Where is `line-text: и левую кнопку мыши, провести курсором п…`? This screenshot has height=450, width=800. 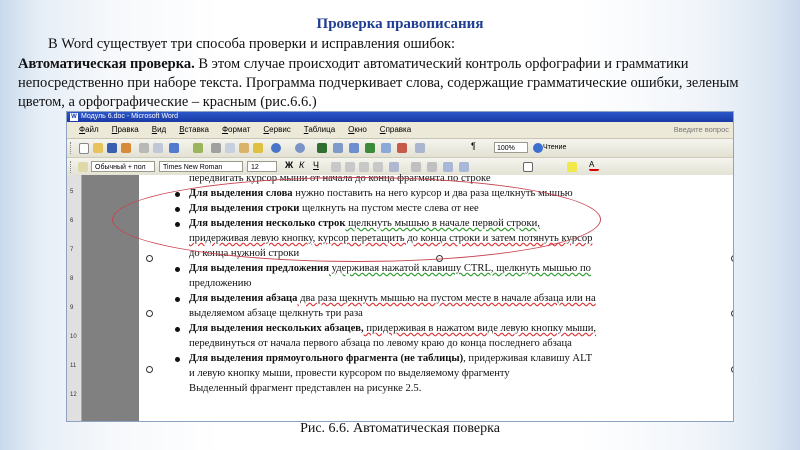
line-text: и левую кнопку мыши, провести курсором п… is located at coordinates (349, 373).